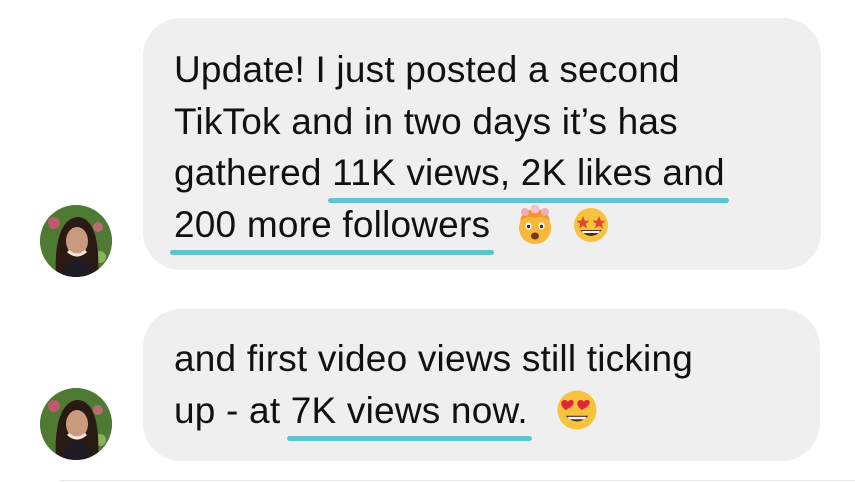 This screenshot has height=483, width=855. I want to click on exploding-head-emoji, so click(534, 224).